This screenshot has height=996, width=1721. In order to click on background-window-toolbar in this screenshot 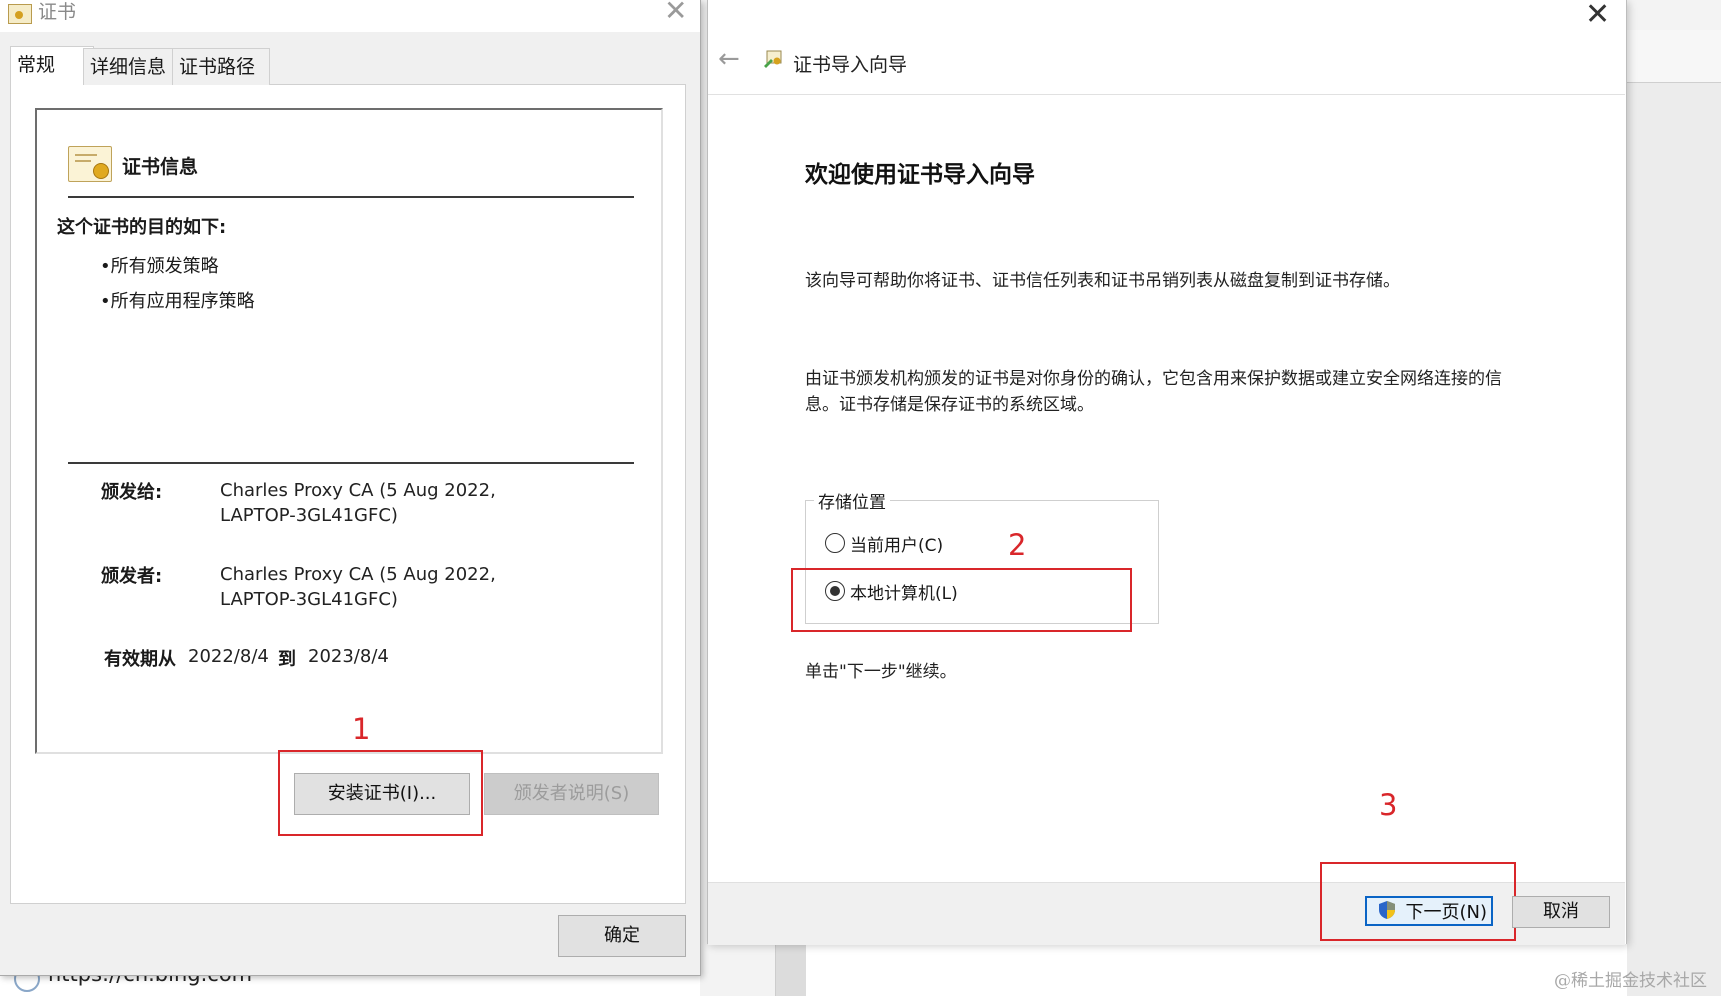, I will do `click(1673, 56)`.